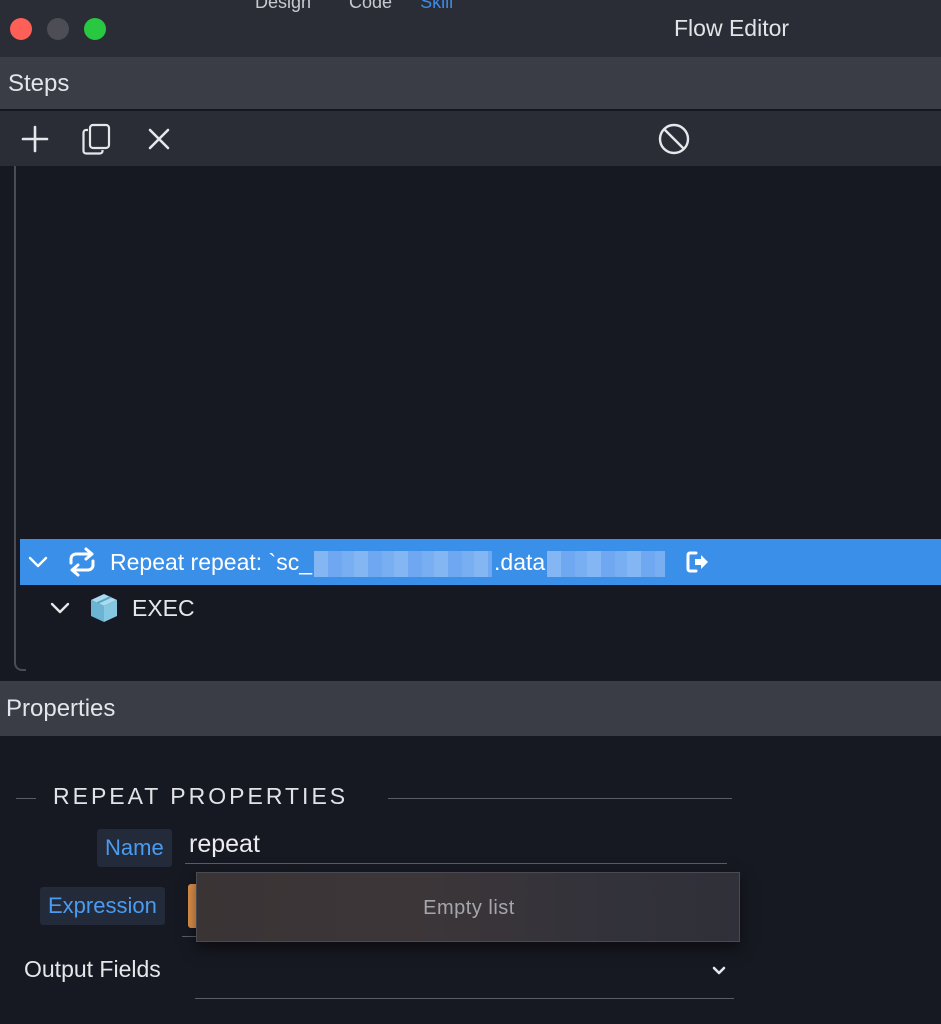 Image resolution: width=941 pixels, height=1024 pixels. I want to click on minimize-window-button, so click(58, 29).